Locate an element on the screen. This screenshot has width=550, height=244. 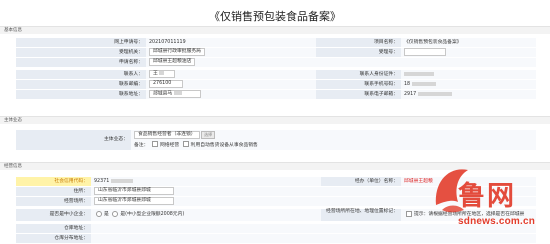
apply-no-value: 202107011119 is located at coordinates (231, 42).